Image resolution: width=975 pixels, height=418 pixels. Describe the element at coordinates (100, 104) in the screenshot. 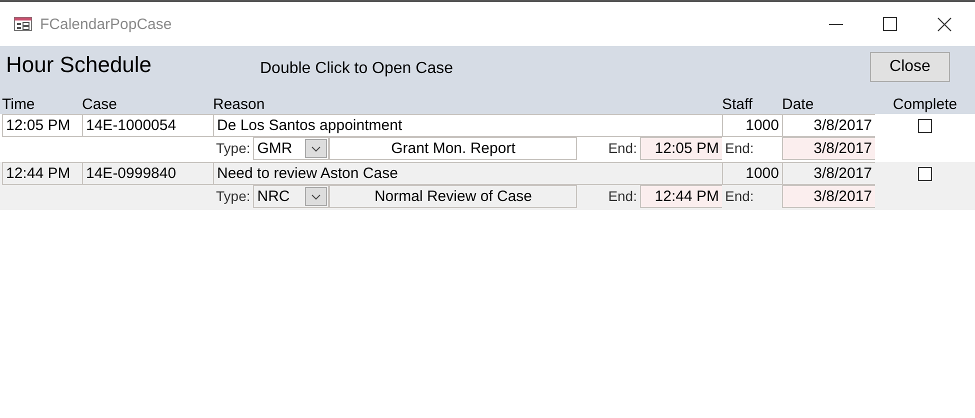

I see `column-header: Case` at that location.